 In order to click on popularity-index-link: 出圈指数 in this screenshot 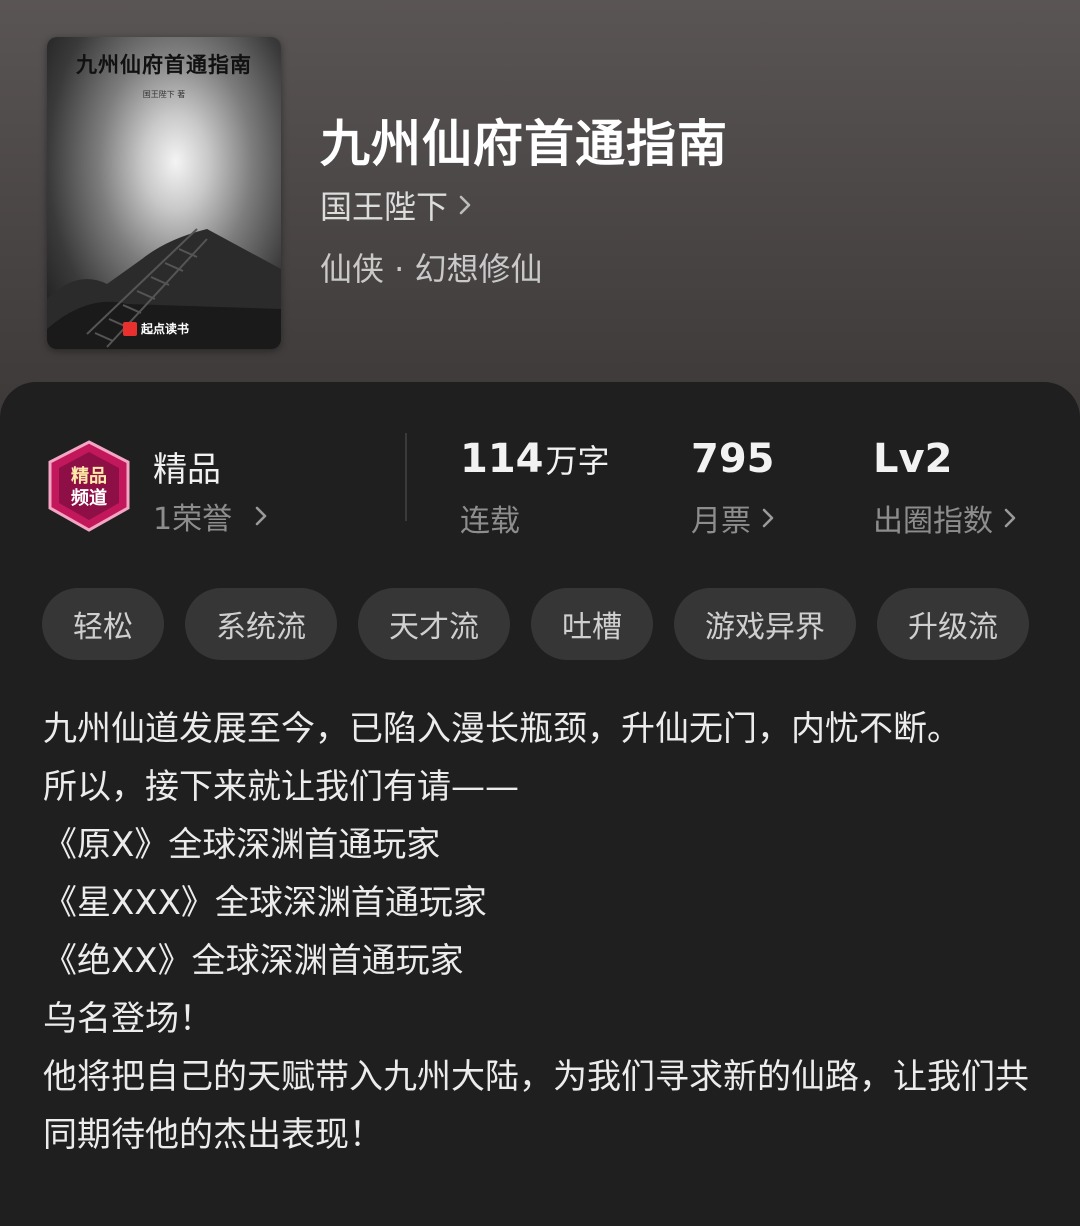, I will do `click(945, 518)`.